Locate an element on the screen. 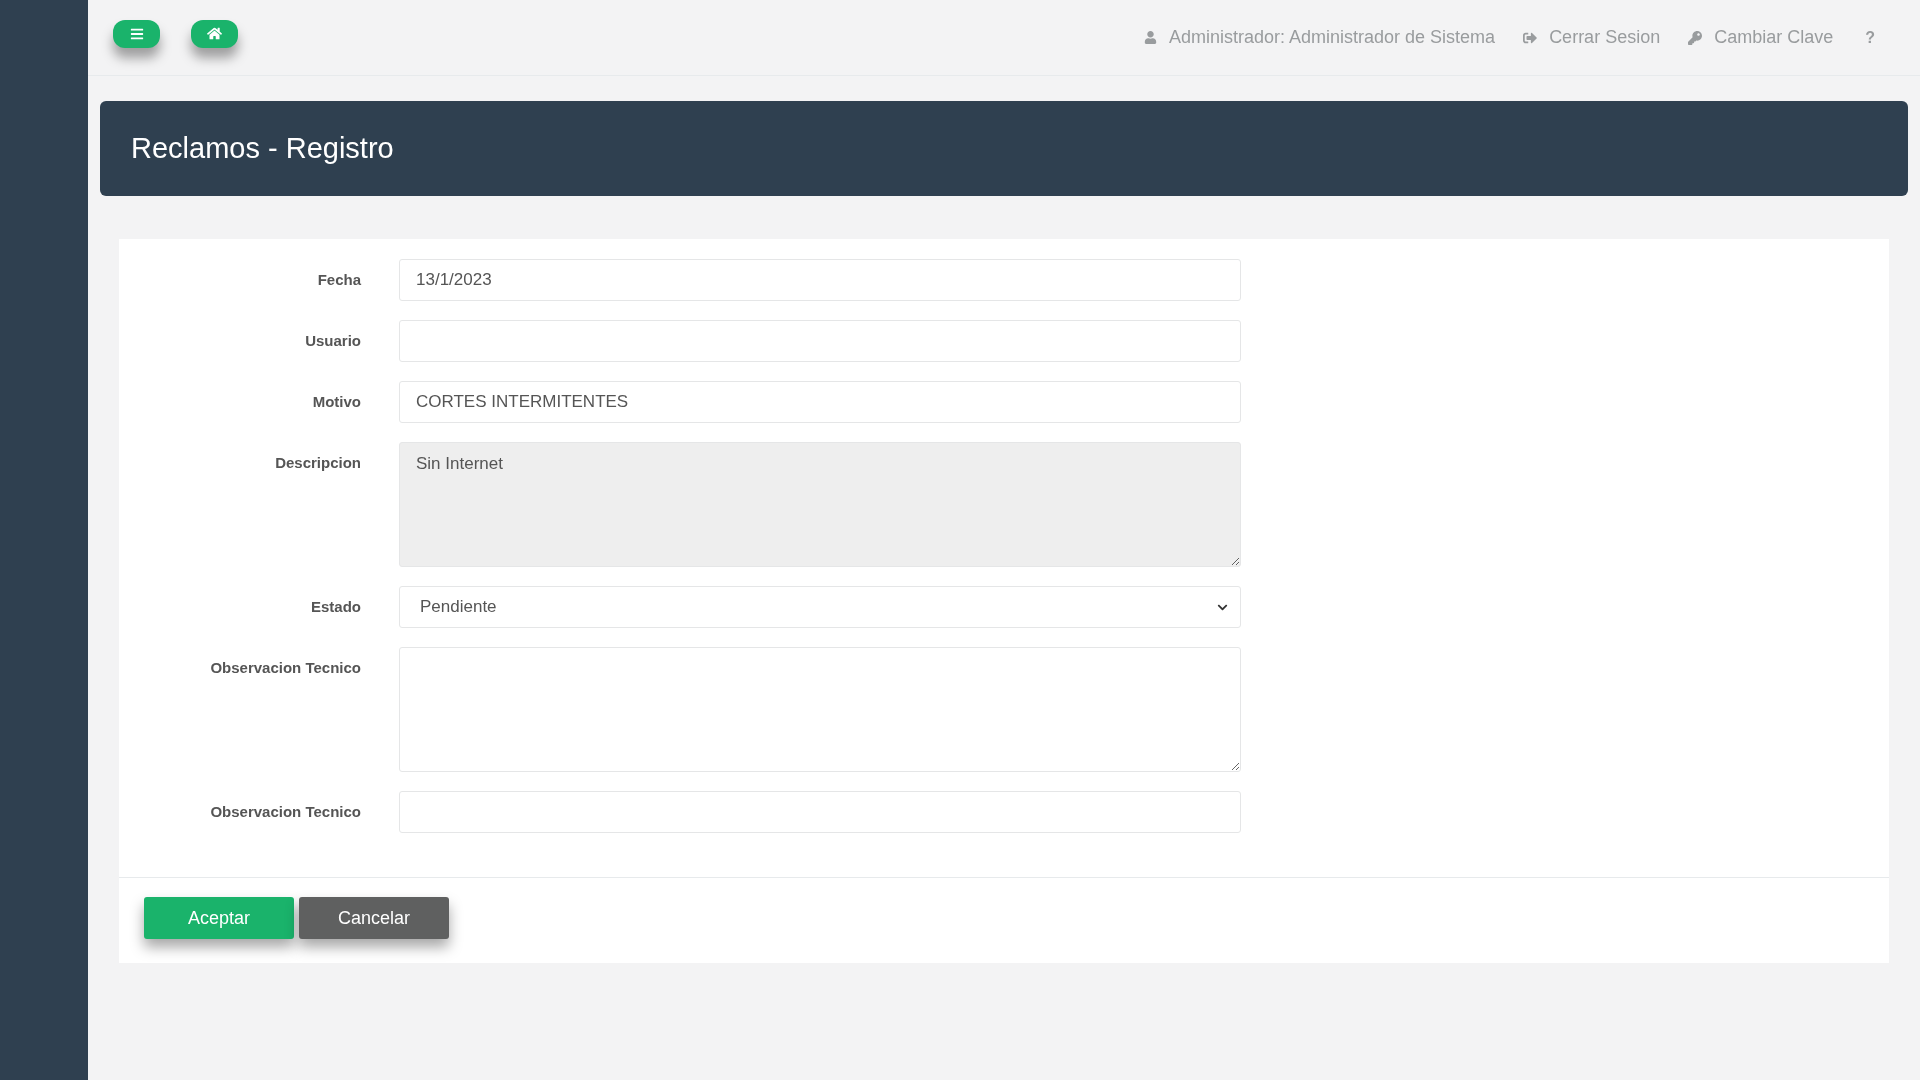 Image resolution: width=1920 pixels, height=1080 pixels. home-icon is located at coordinates (214, 33).